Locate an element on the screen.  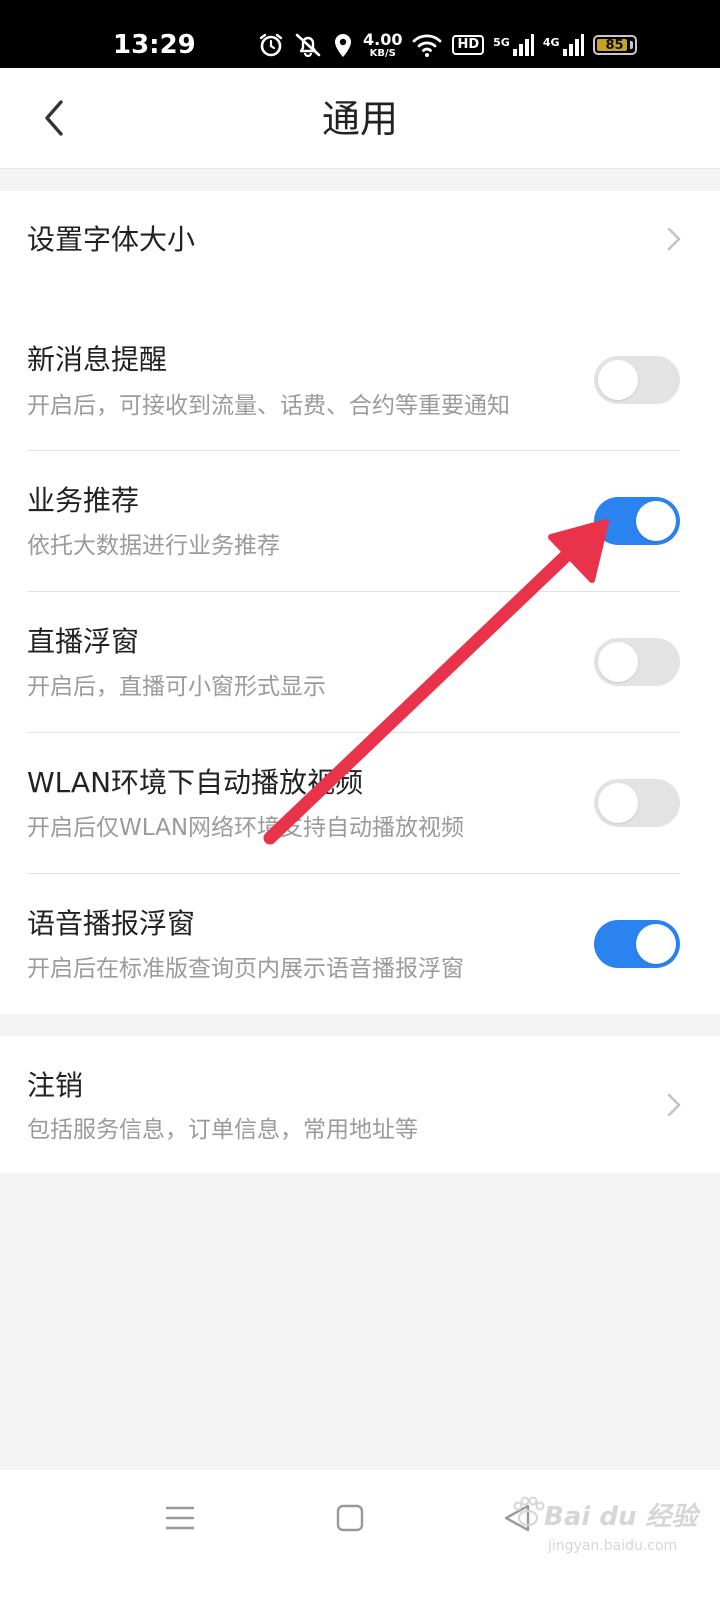
battery-body: 85 is located at coordinates (614, 45).